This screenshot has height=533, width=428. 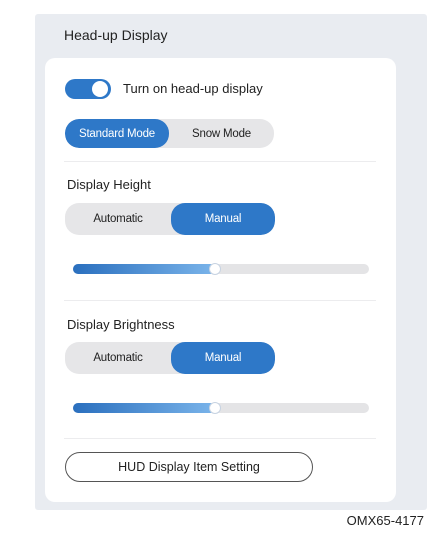 What do you see at coordinates (109, 184) in the screenshot?
I see `display-height-title: Display Height` at bounding box center [109, 184].